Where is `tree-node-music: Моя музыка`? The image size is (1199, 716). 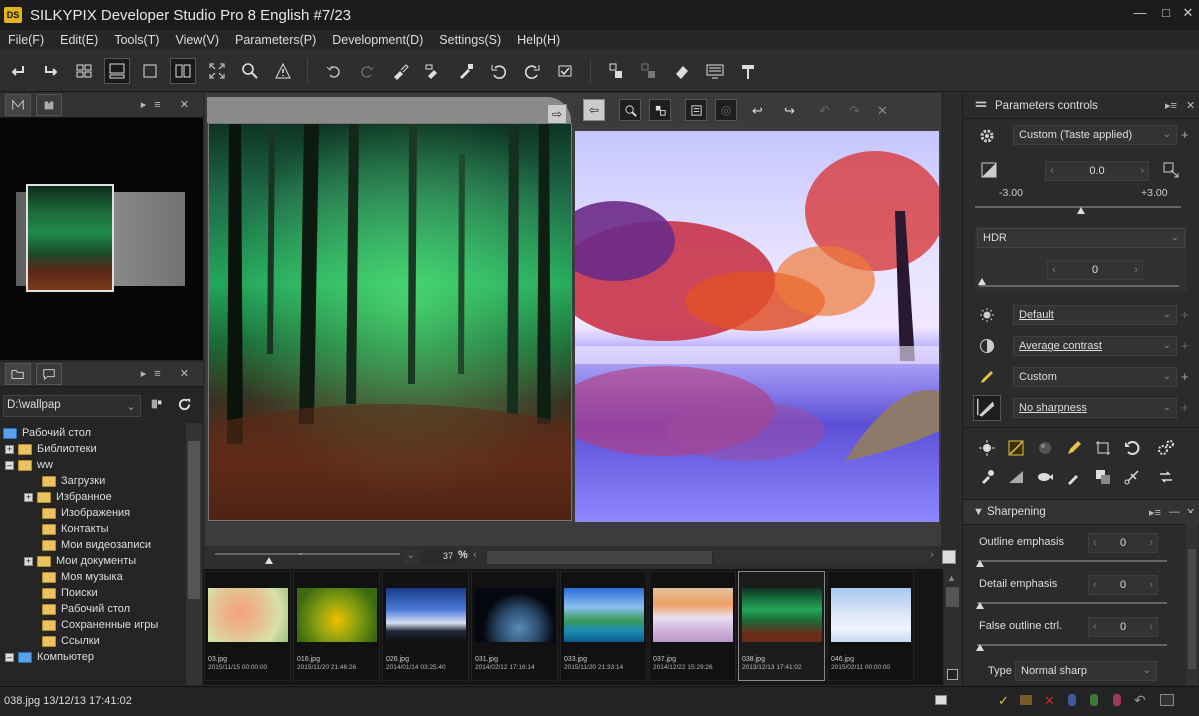
tree-node-music: Моя музыка is located at coordinates (82, 577).